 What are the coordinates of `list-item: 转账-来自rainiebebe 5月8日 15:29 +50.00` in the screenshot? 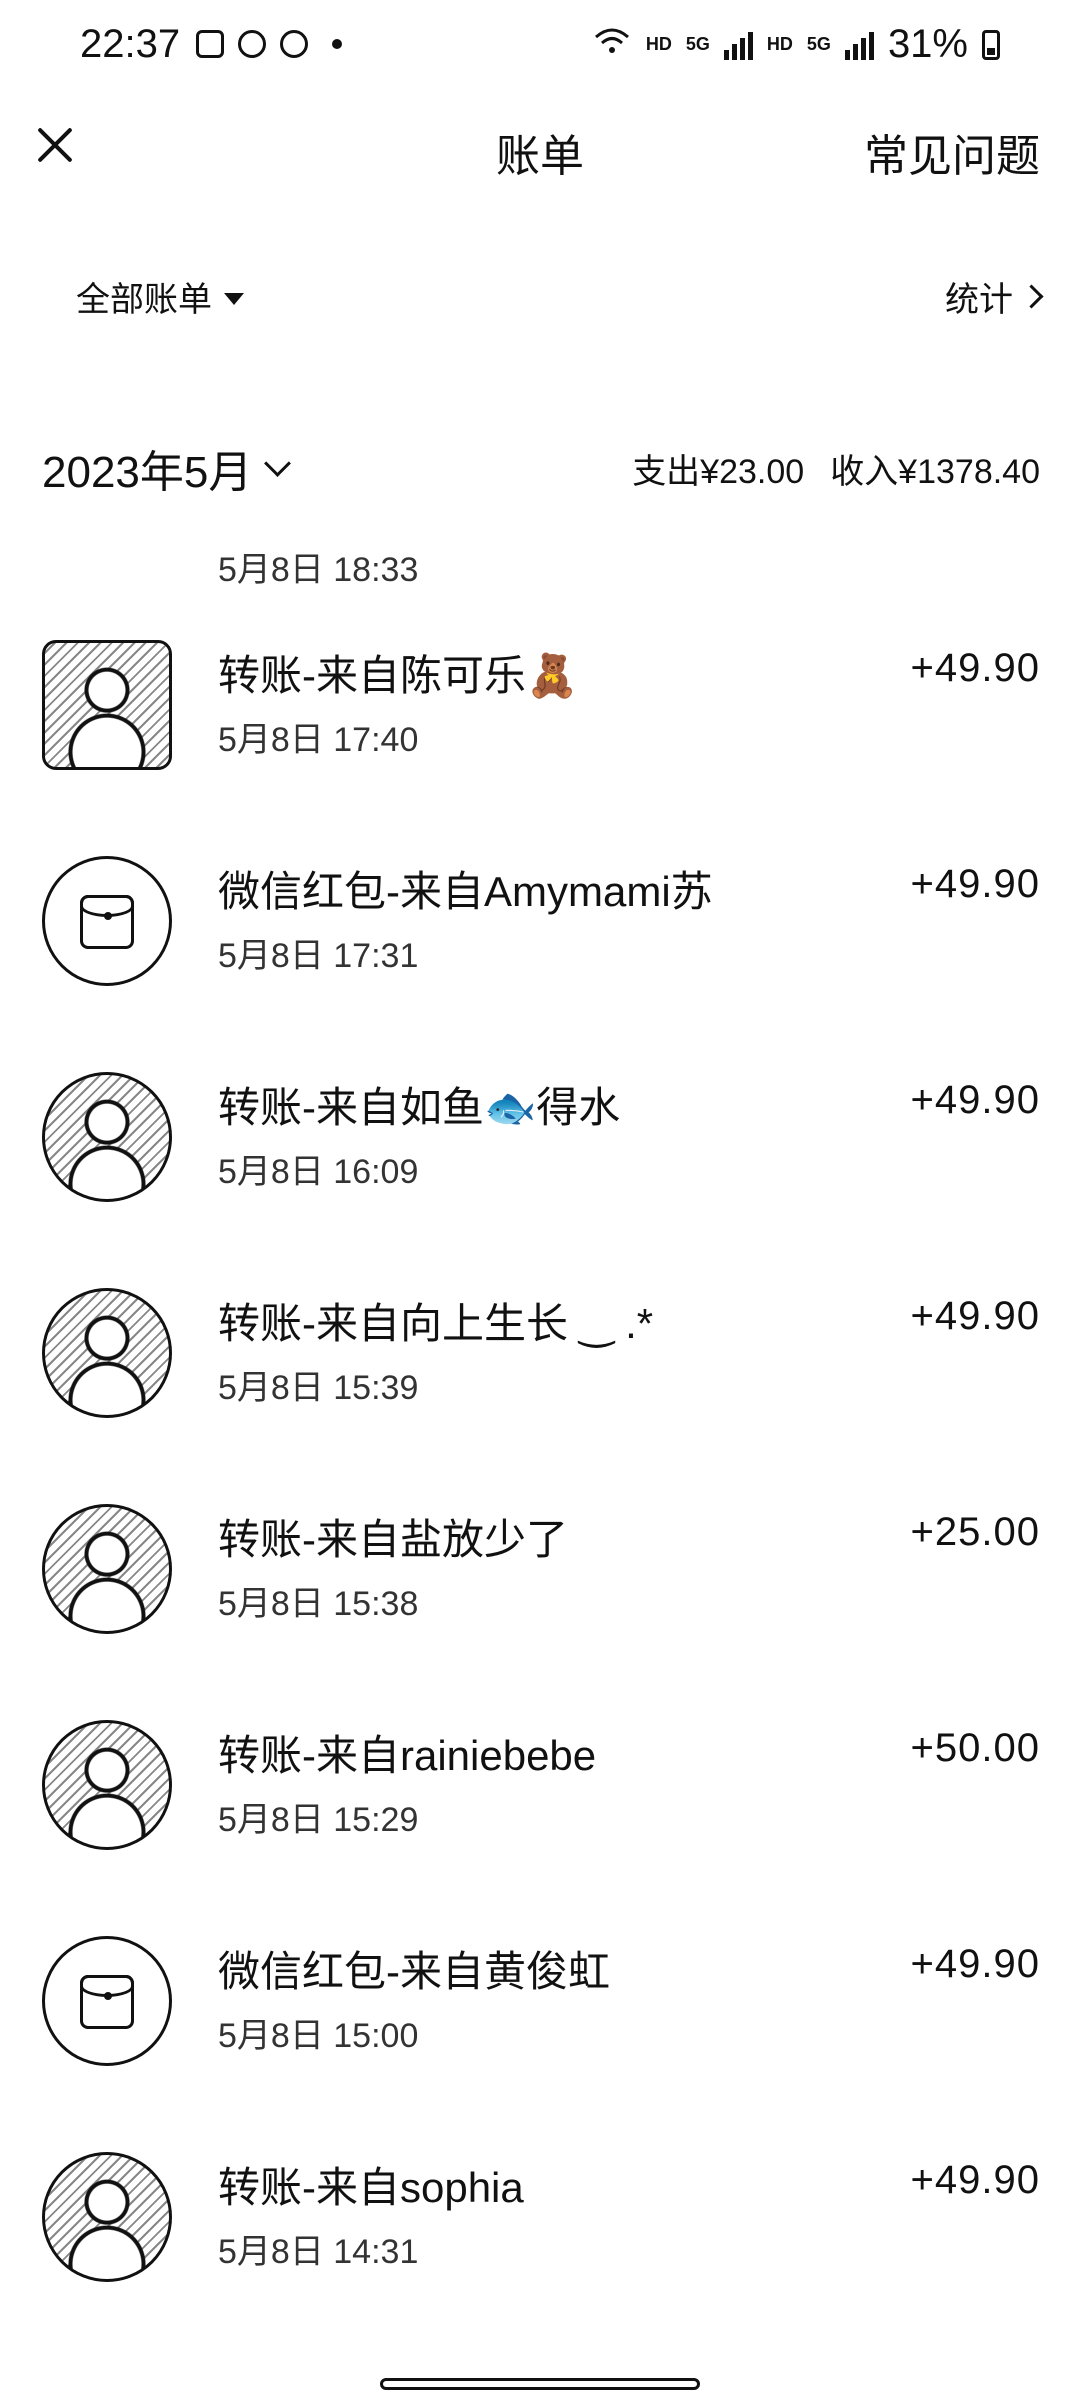 It's located at (540, 1798).